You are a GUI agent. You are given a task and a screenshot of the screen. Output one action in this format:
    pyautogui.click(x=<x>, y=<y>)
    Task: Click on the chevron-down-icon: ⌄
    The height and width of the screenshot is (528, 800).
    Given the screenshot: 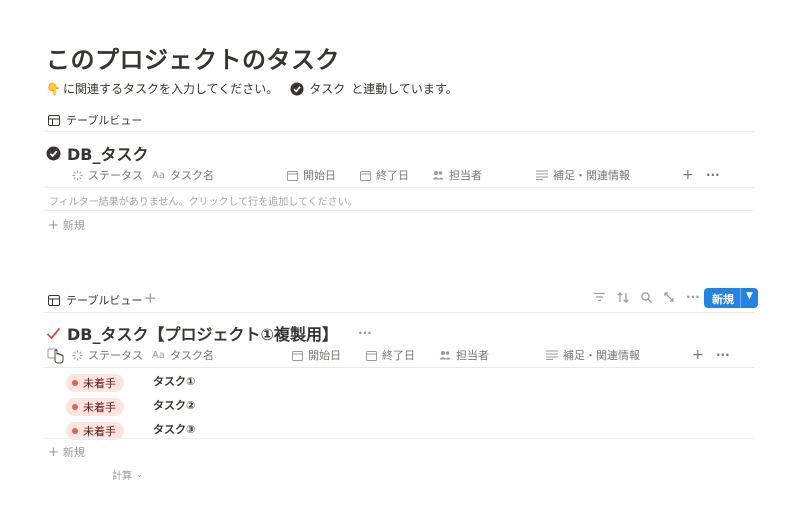 What is the action you would take?
    pyautogui.click(x=139, y=474)
    